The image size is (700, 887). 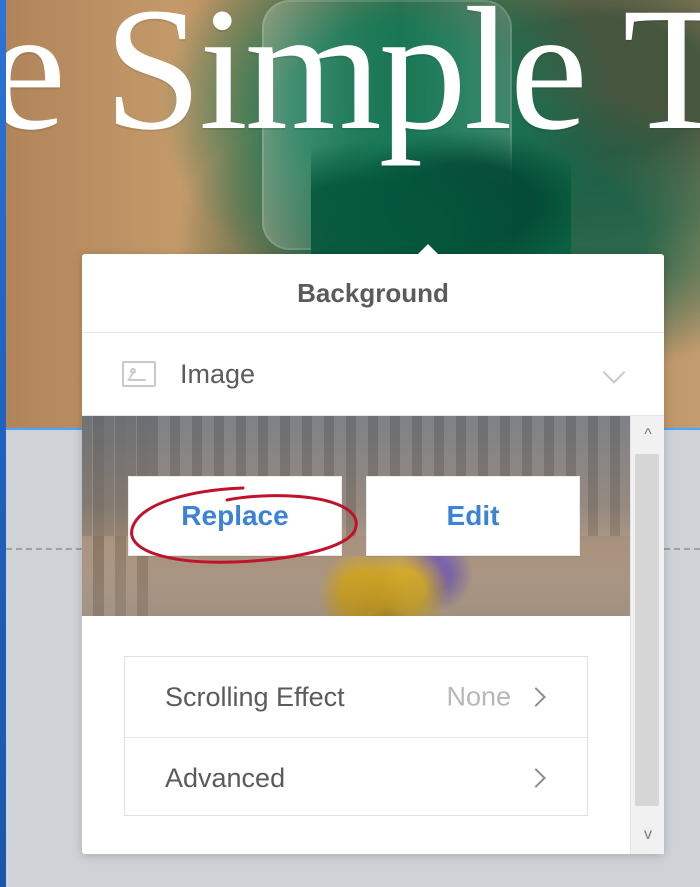 What do you see at coordinates (614, 372) in the screenshot?
I see `chevron-down-icon` at bounding box center [614, 372].